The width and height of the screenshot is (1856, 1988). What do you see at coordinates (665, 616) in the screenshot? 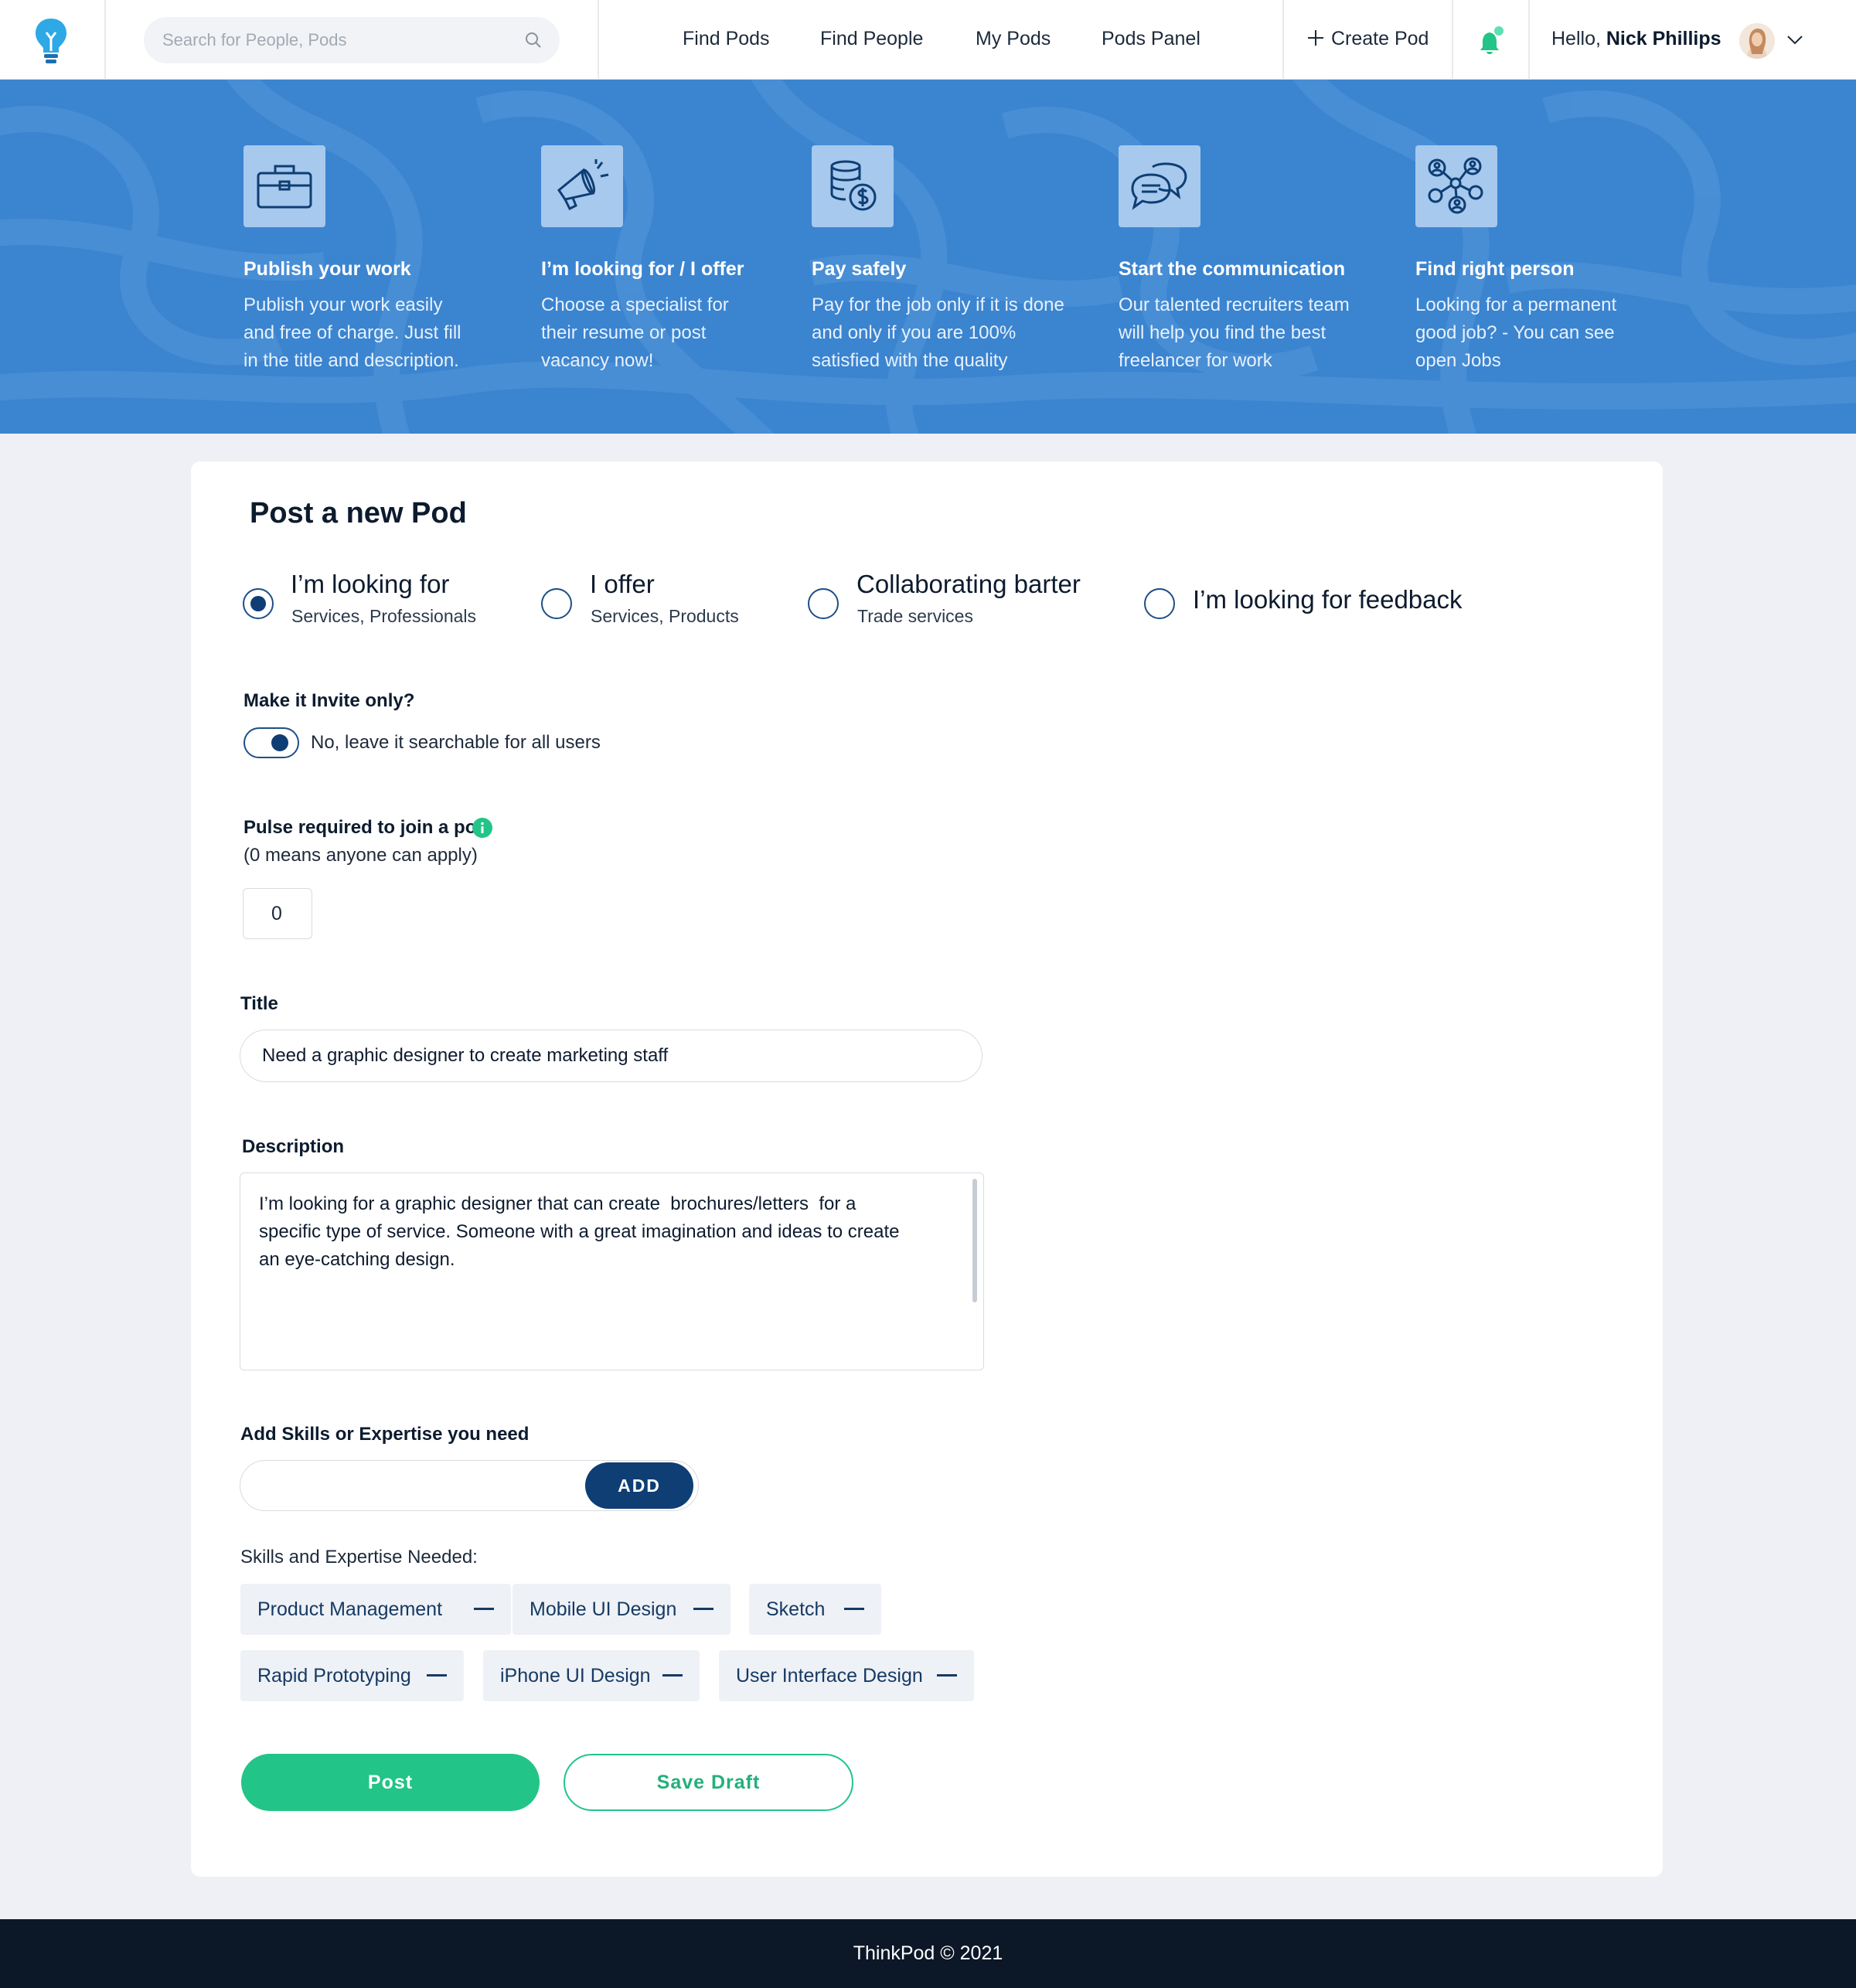
I see `option-sublabel: Services, Products` at bounding box center [665, 616].